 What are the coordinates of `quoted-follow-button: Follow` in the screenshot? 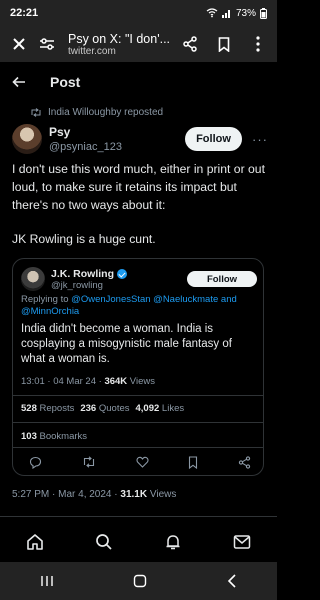 It's located at (222, 279).